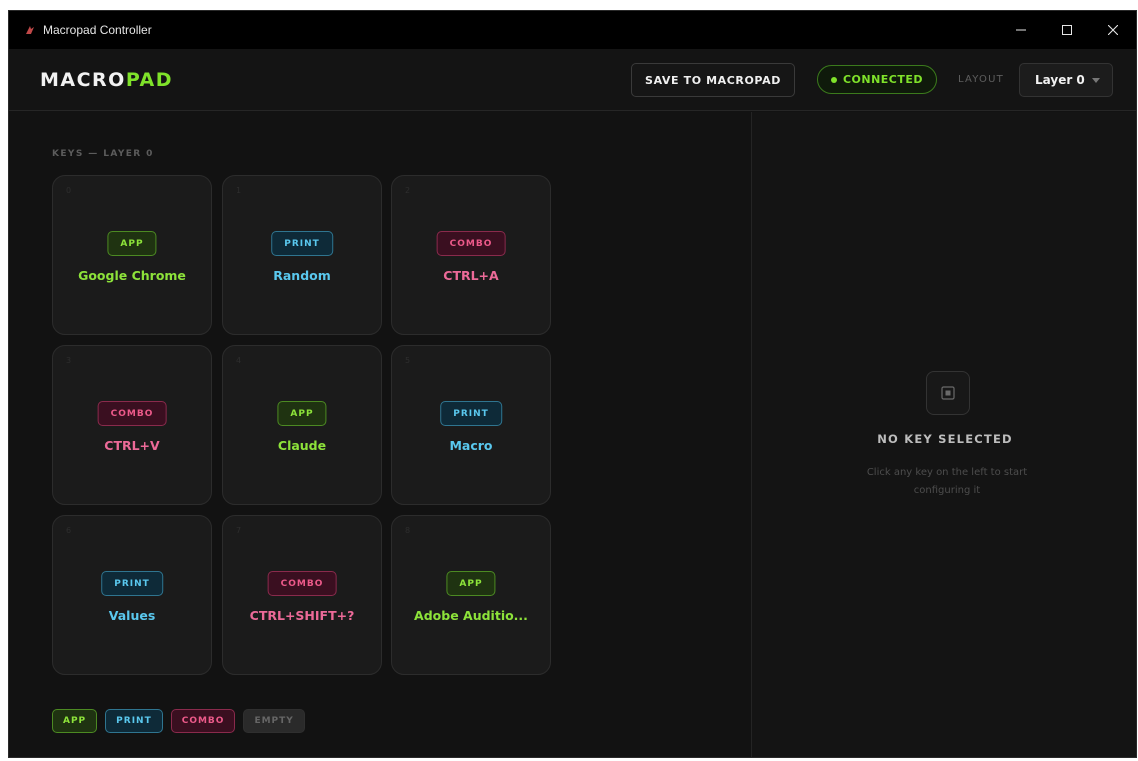 The height and width of the screenshot is (761, 1138). What do you see at coordinates (239, 190) in the screenshot?
I see `key-index: 1` at bounding box center [239, 190].